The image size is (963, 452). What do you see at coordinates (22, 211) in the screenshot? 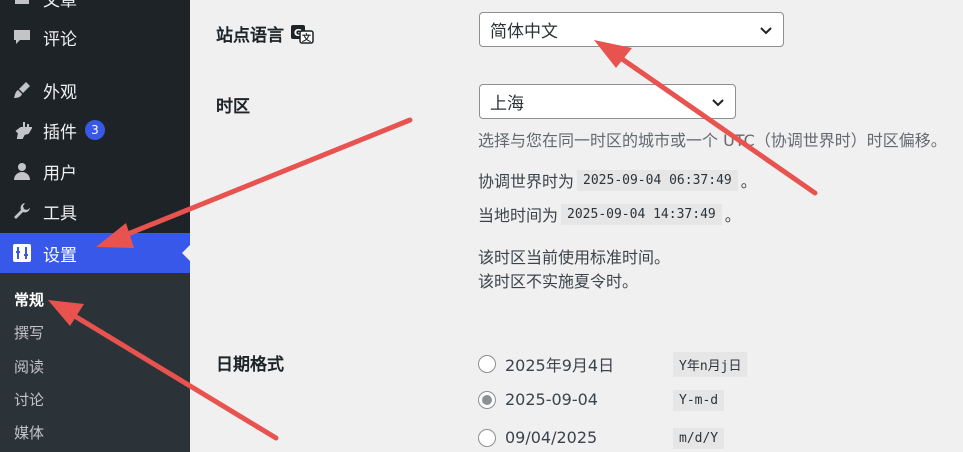
I see `wrench-icon` at bounding box center [22, 211].